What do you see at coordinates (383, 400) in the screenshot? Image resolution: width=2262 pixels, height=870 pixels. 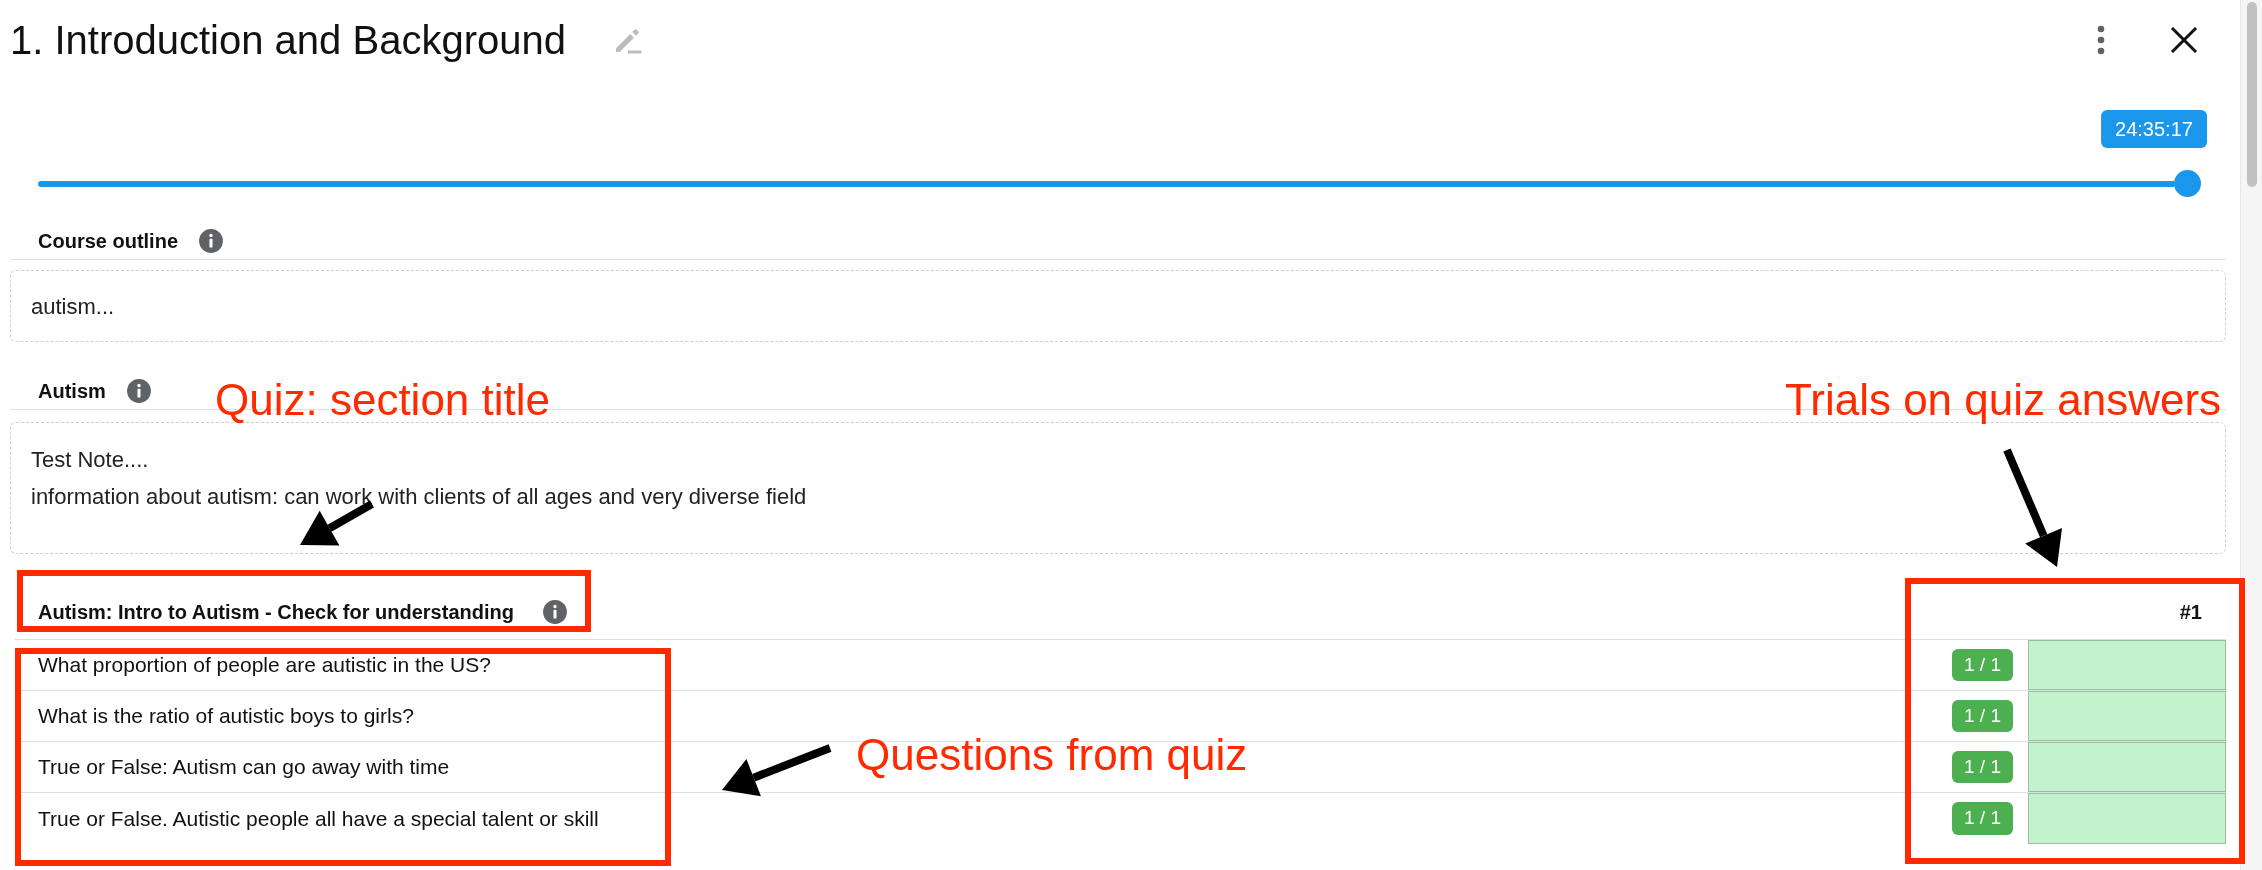 I see `annotation-label: Quiz: section title` at bounding box center [383, 400].